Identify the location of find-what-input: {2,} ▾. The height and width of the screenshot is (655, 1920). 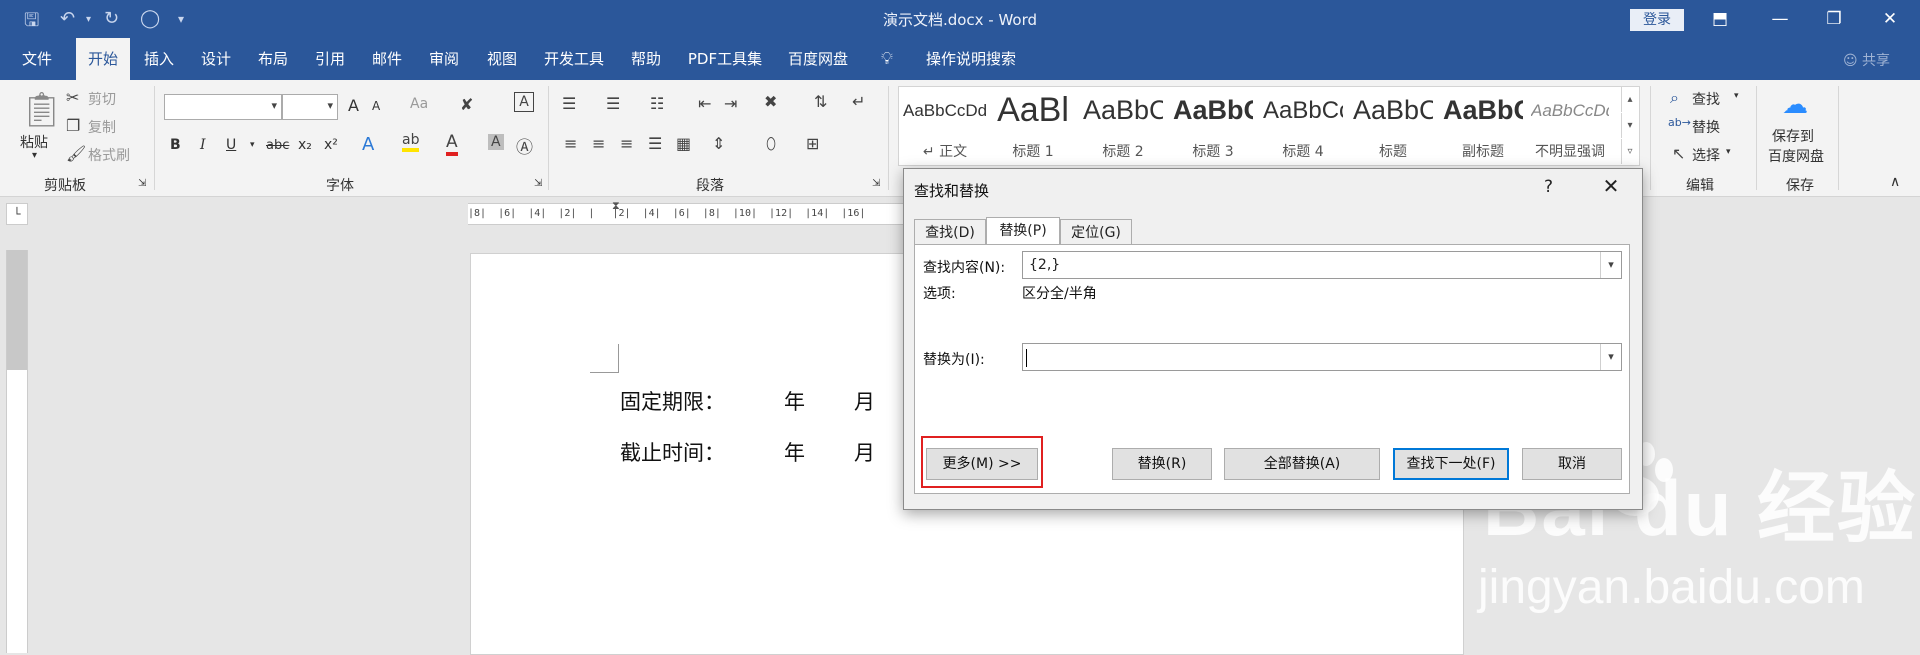
(1322, 265).